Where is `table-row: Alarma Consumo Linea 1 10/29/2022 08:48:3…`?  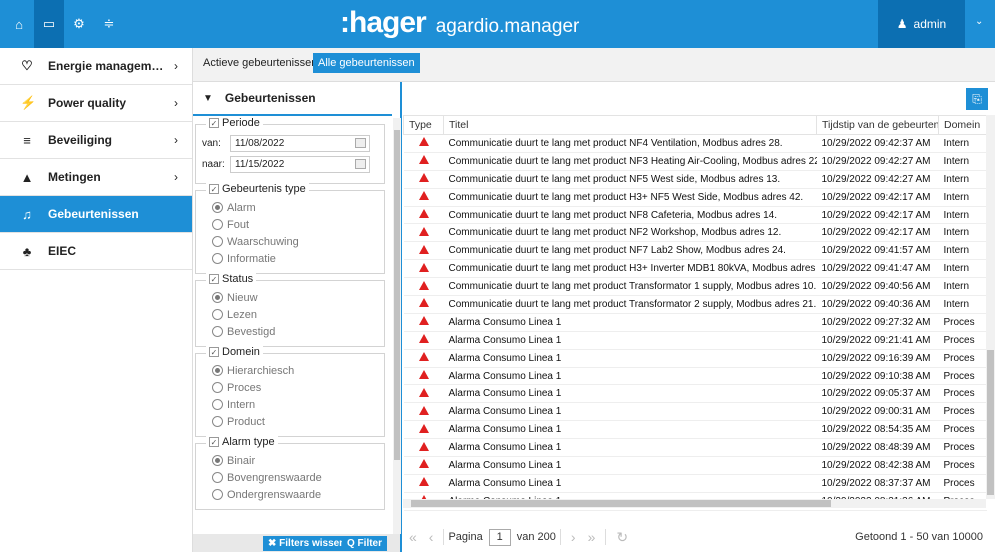
table-row: Alarma Consumo Linea 1 10/29/2022 08:48:3… is located at coordinates (695, 448).